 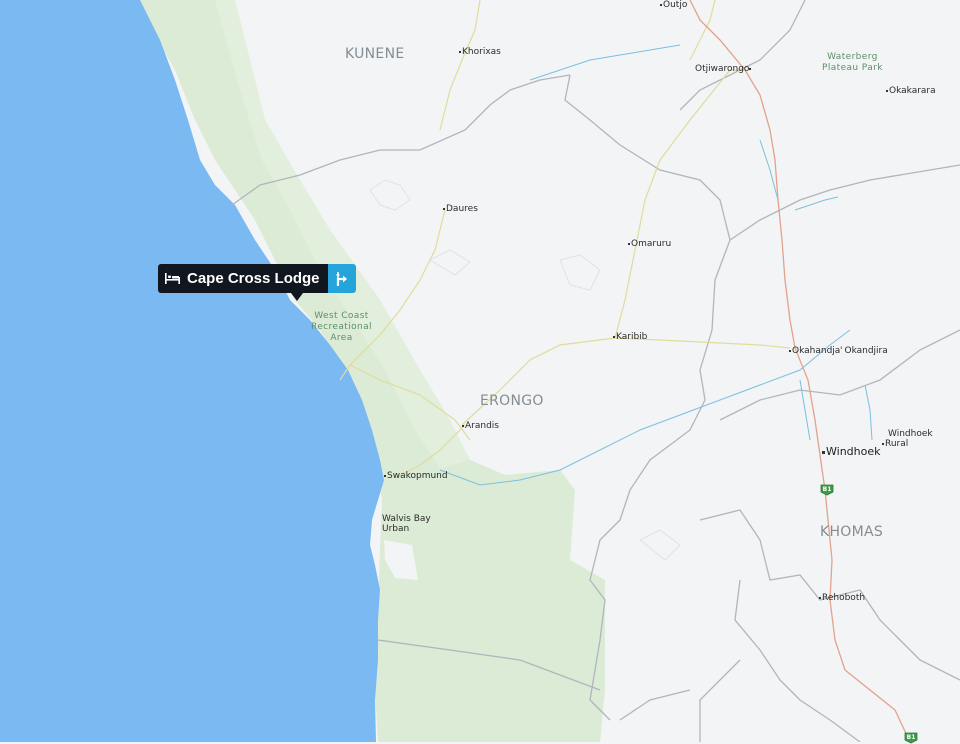 I want to click on directions-button, so click(x=341, y=278).